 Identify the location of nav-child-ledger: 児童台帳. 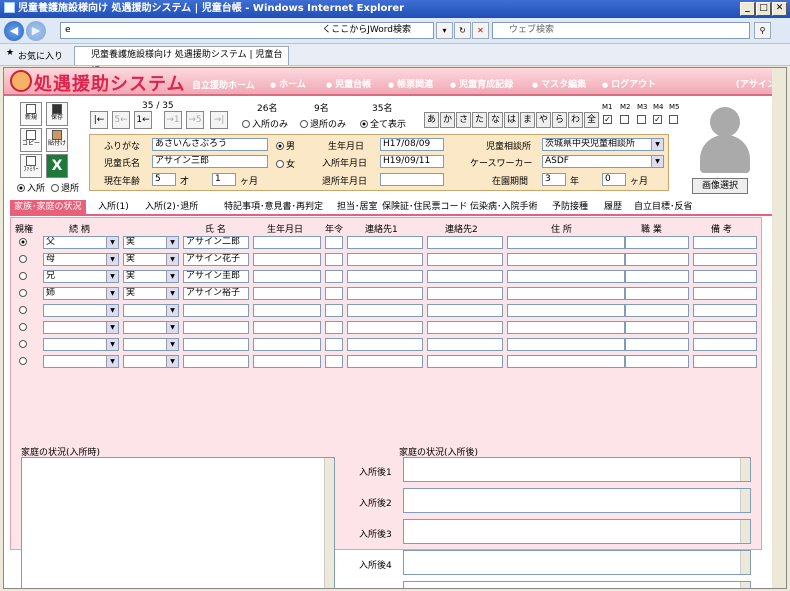
(348, 83).